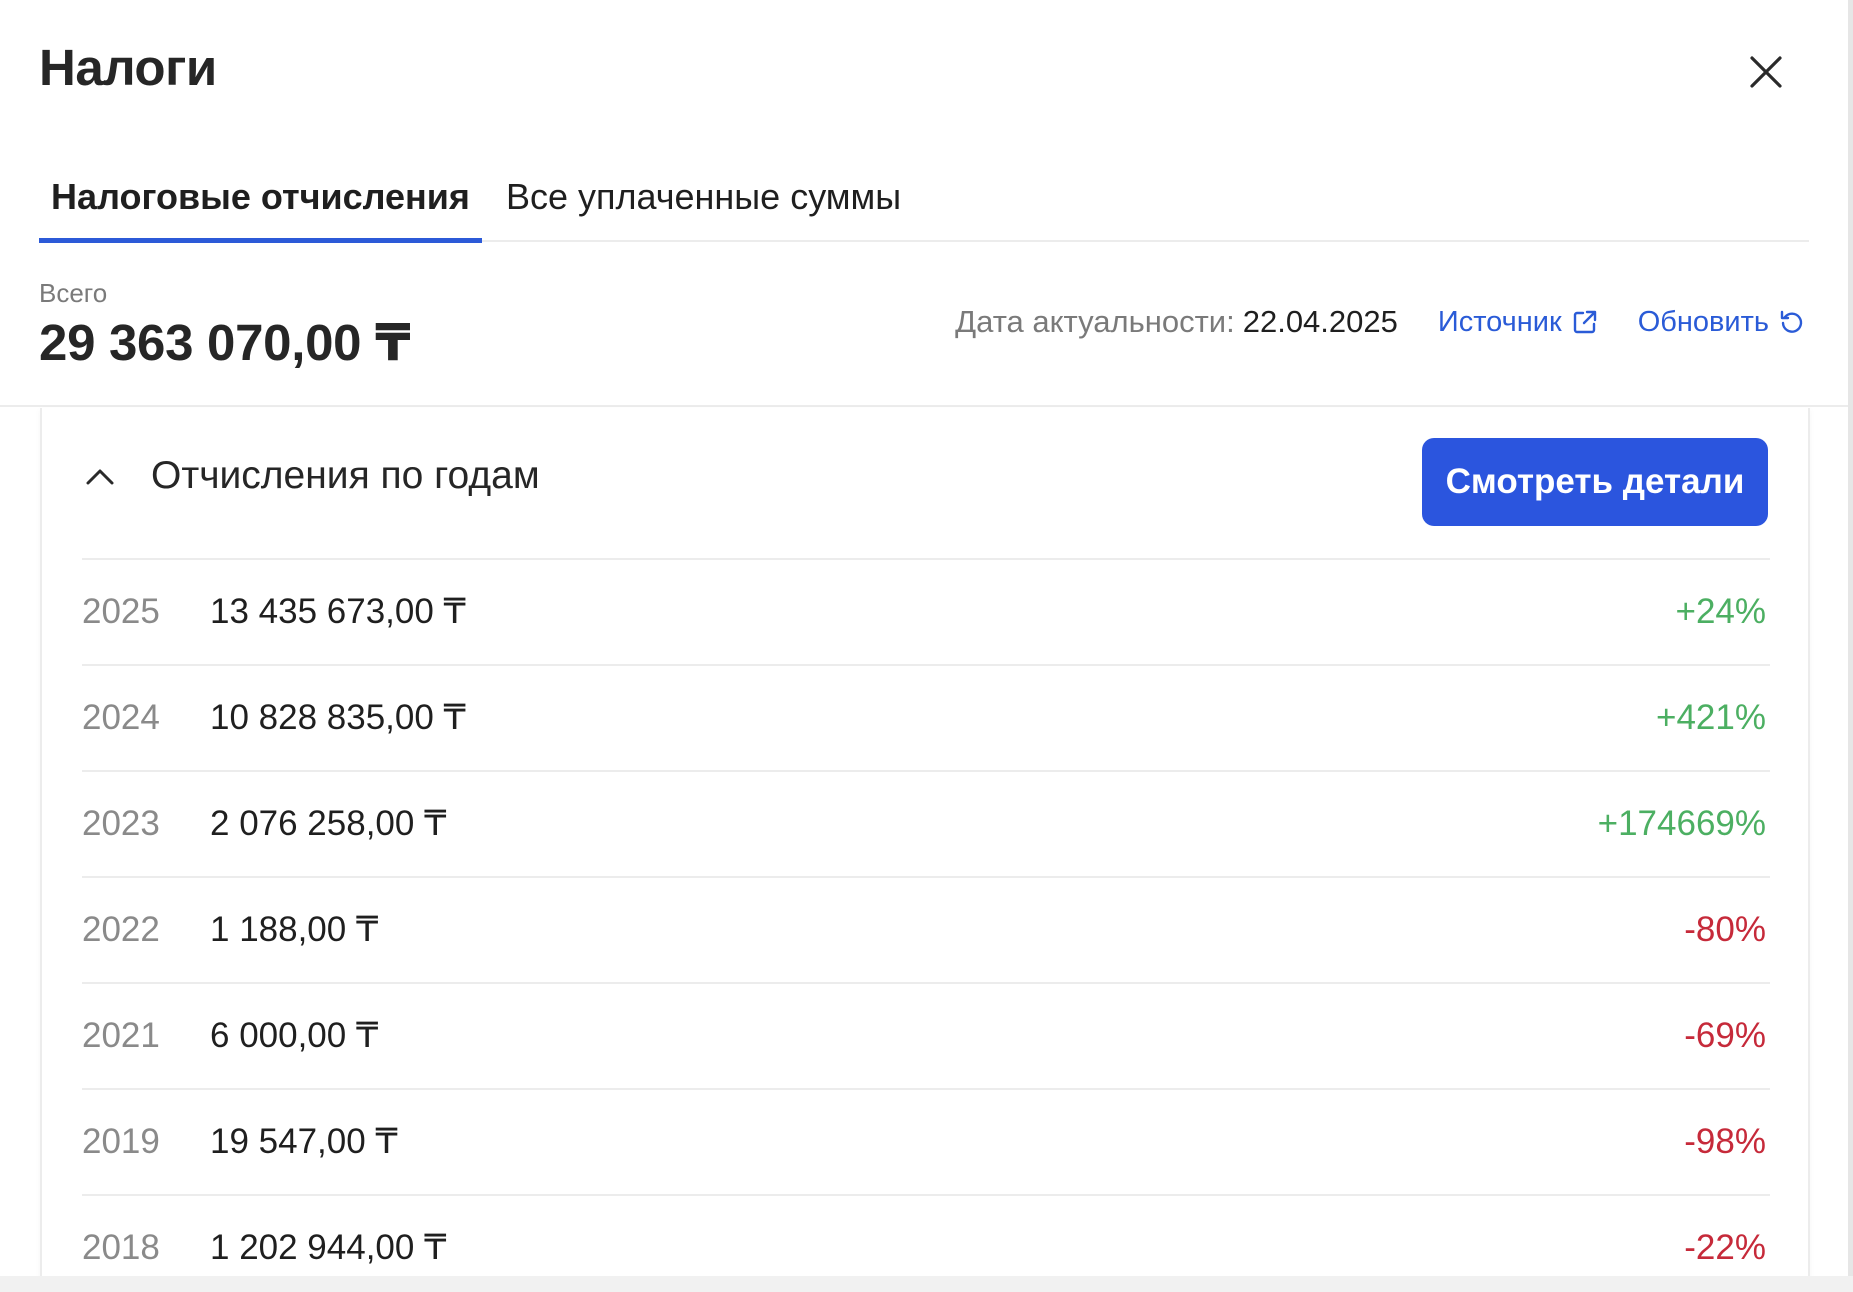  Describe the element at coordinates (1320, 321) in the screenshot. I see `date-value: 22.04.2025` at that location.